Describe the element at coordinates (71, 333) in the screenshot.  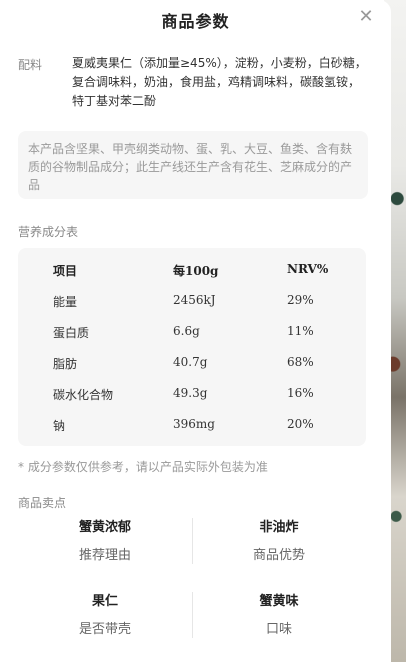
I see `nutrient-name: 蛋白质` at that location.